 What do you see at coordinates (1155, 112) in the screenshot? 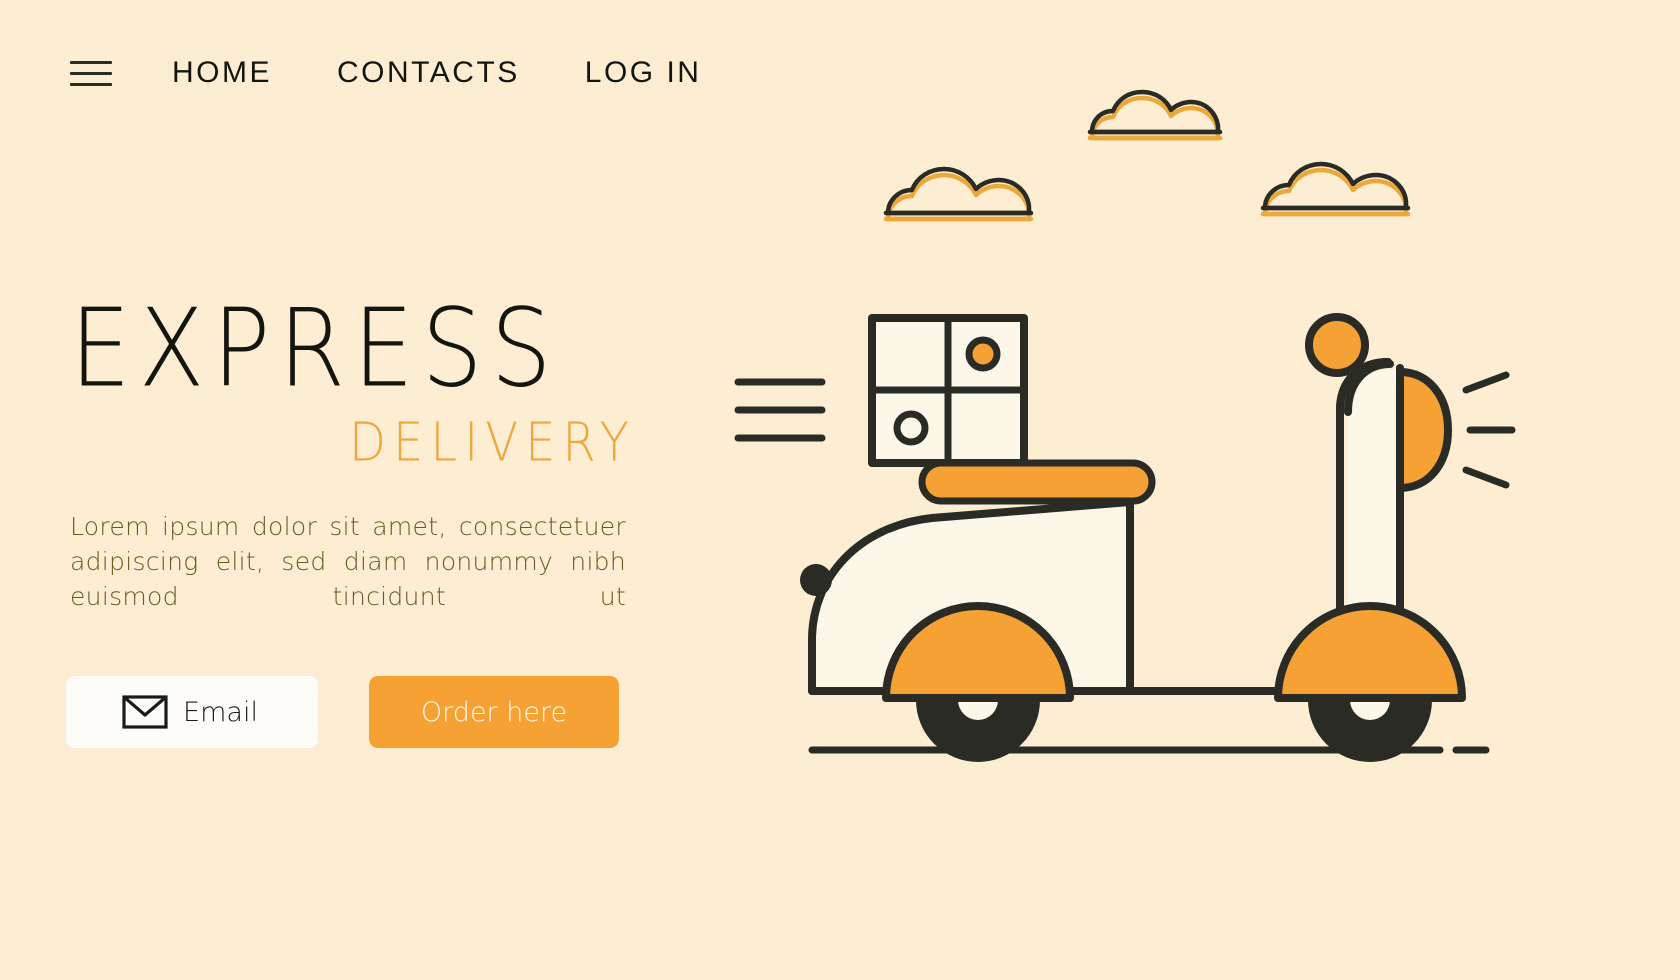
I see `cloud-top-outline` at bounding box center [1155, 112].